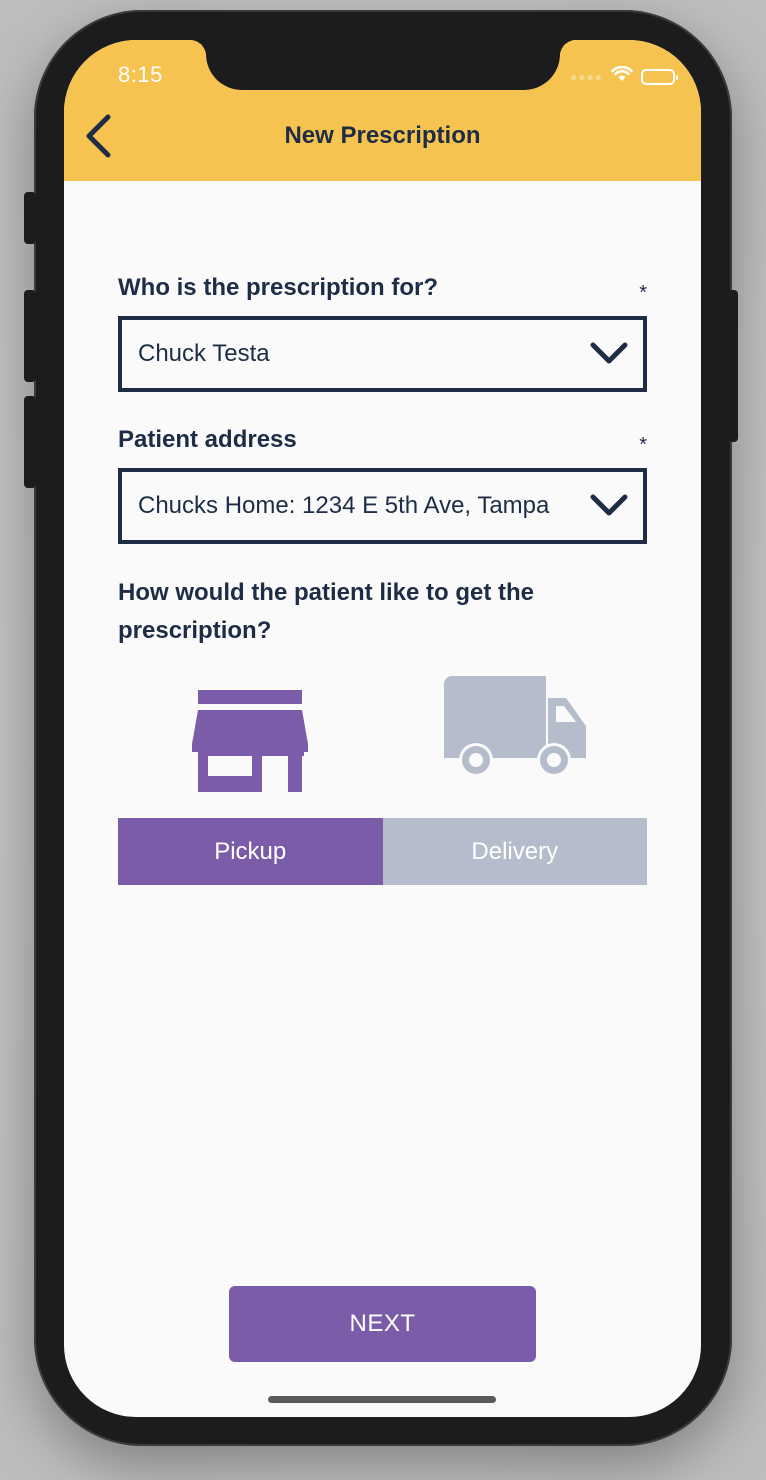 The width and height of the screenshot is (766, 1480). What do you see at coordinates (382, 1324) in the screenshot?
I see `next-button: NEXT` at bounding box center [382, 1324].